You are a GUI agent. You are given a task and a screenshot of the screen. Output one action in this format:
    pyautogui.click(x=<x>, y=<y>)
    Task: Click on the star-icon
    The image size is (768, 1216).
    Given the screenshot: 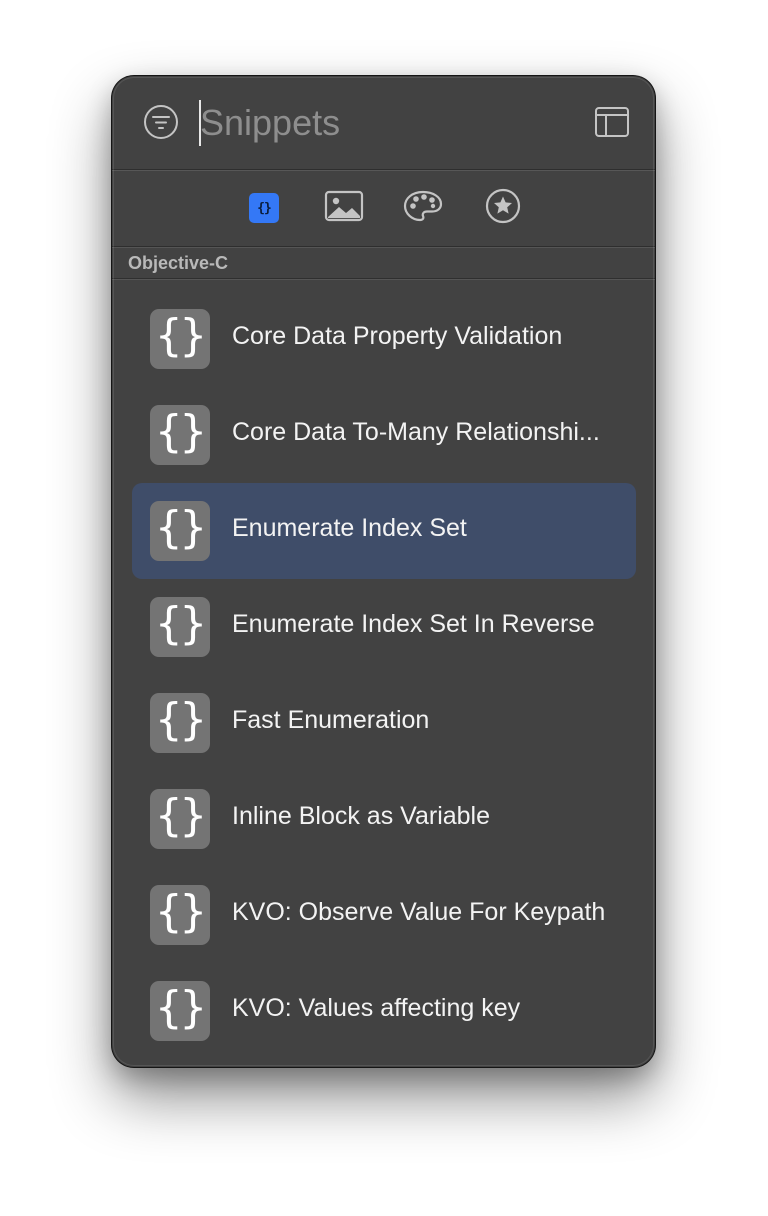 What is the action you would take?
    pyautogui.click(x=503, y=208)
    